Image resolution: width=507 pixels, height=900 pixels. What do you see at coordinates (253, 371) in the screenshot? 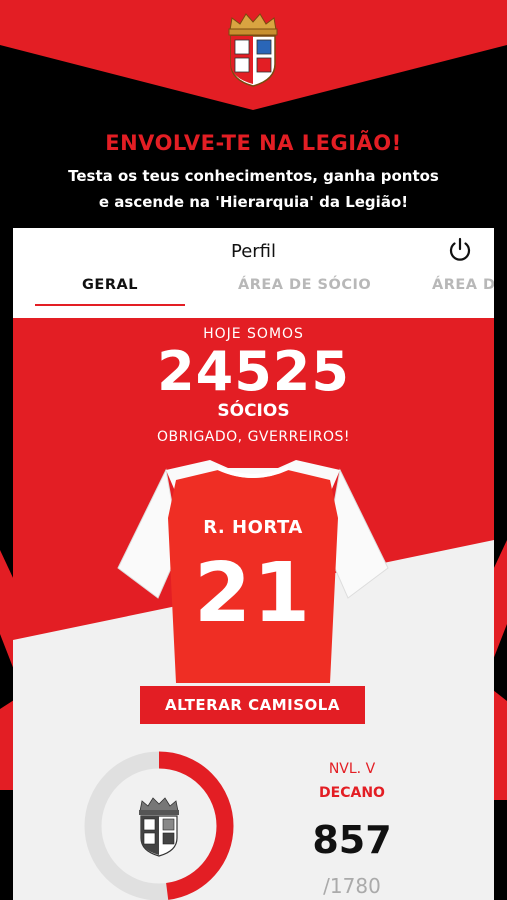
I see `members-count: 24525` at bounding box center [253, 371].